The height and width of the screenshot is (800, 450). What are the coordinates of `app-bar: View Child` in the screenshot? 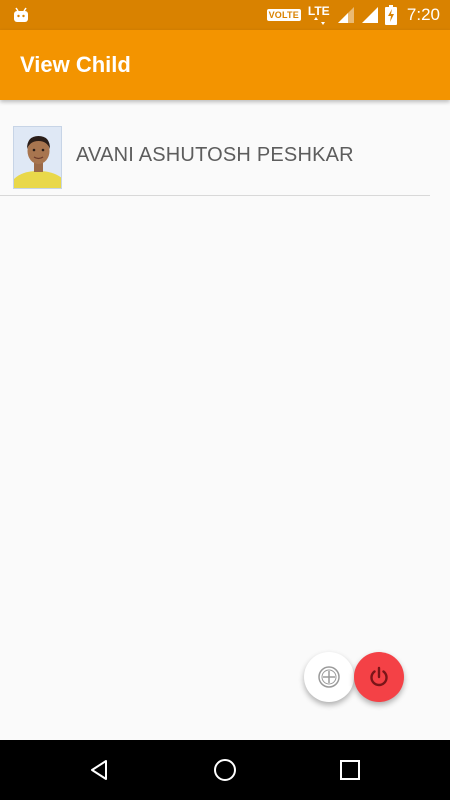 It's located at (225, 65).